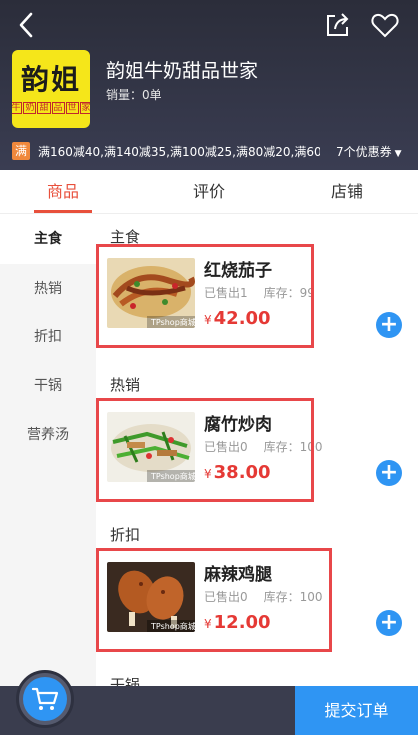 The height and width of the screenshot is (735, 418). I want to click on section-title: 折扣, so click(125, 535).